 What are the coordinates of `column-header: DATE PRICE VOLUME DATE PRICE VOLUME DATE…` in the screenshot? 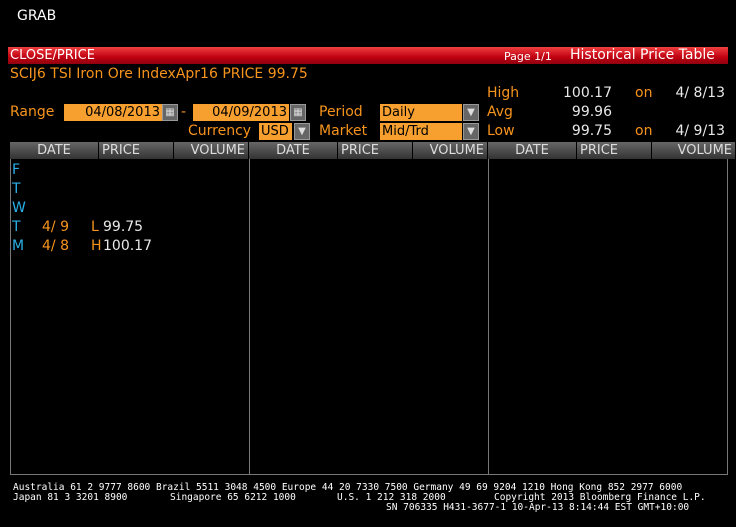 It's located at (373, 150).